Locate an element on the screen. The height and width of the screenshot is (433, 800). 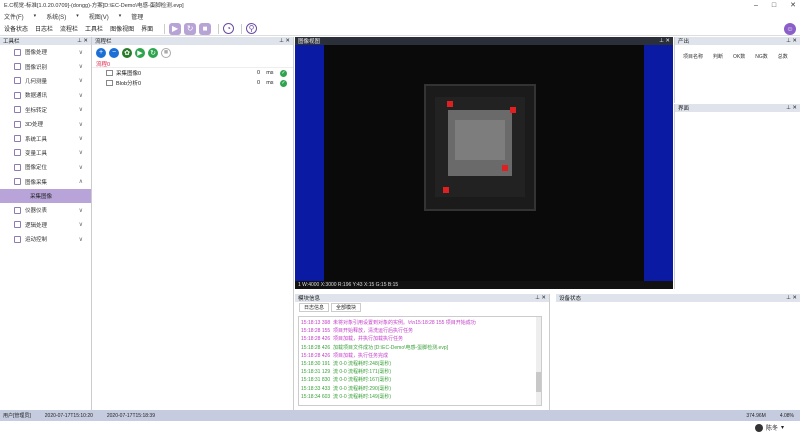
step-name: 采集图像0 is located at coordinates (129, 74).